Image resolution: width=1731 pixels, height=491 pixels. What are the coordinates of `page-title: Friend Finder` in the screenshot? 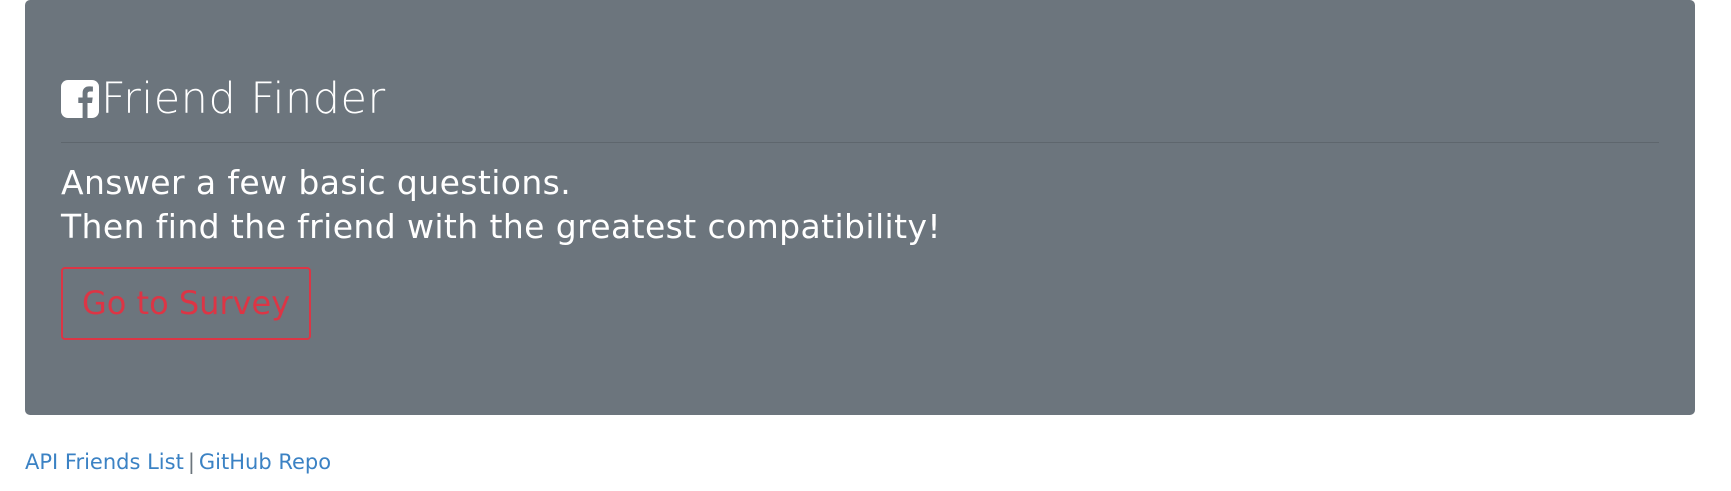 It's located at (860, 99).